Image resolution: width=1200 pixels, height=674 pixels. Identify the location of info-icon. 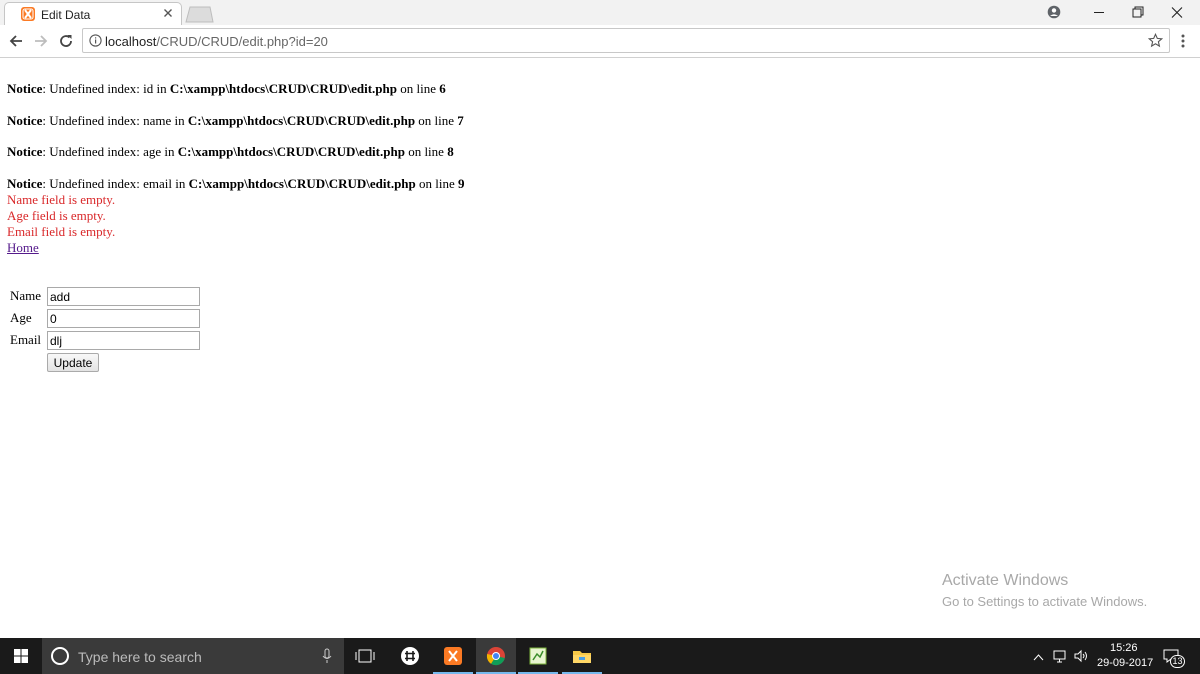
(95, 40).